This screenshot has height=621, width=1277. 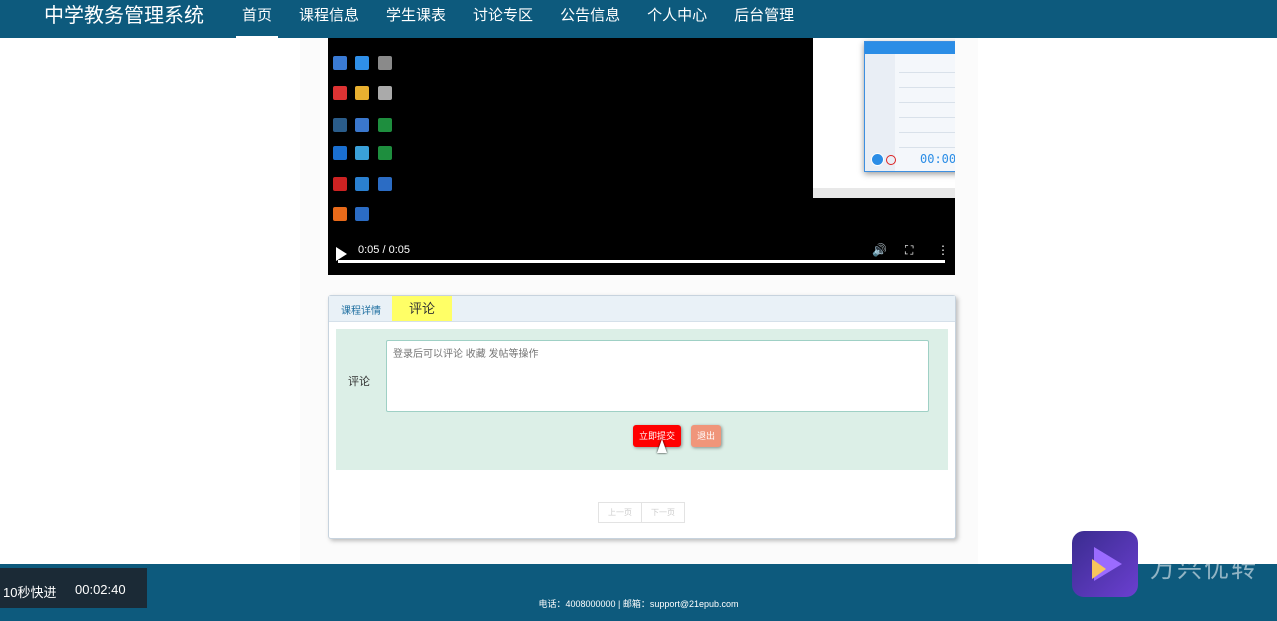 I want to click on recorder-dialog: 00:00:05, so click(x=909, y=106).